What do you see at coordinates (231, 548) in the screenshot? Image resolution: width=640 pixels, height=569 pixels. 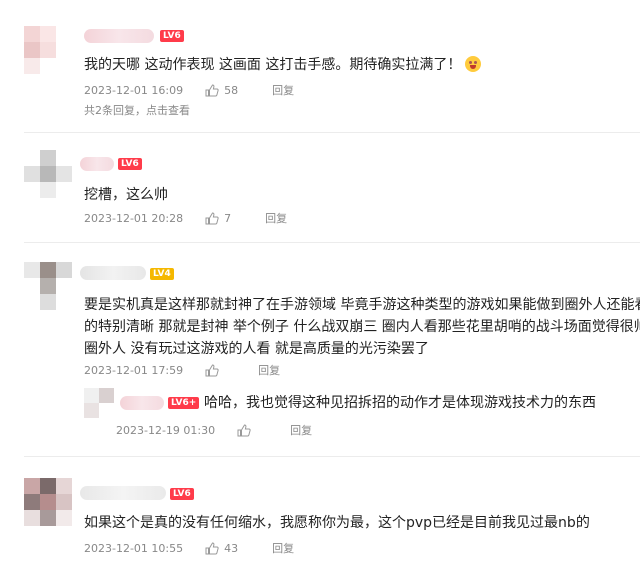 I see `like-count: 43` at bounding box center [231, 548].